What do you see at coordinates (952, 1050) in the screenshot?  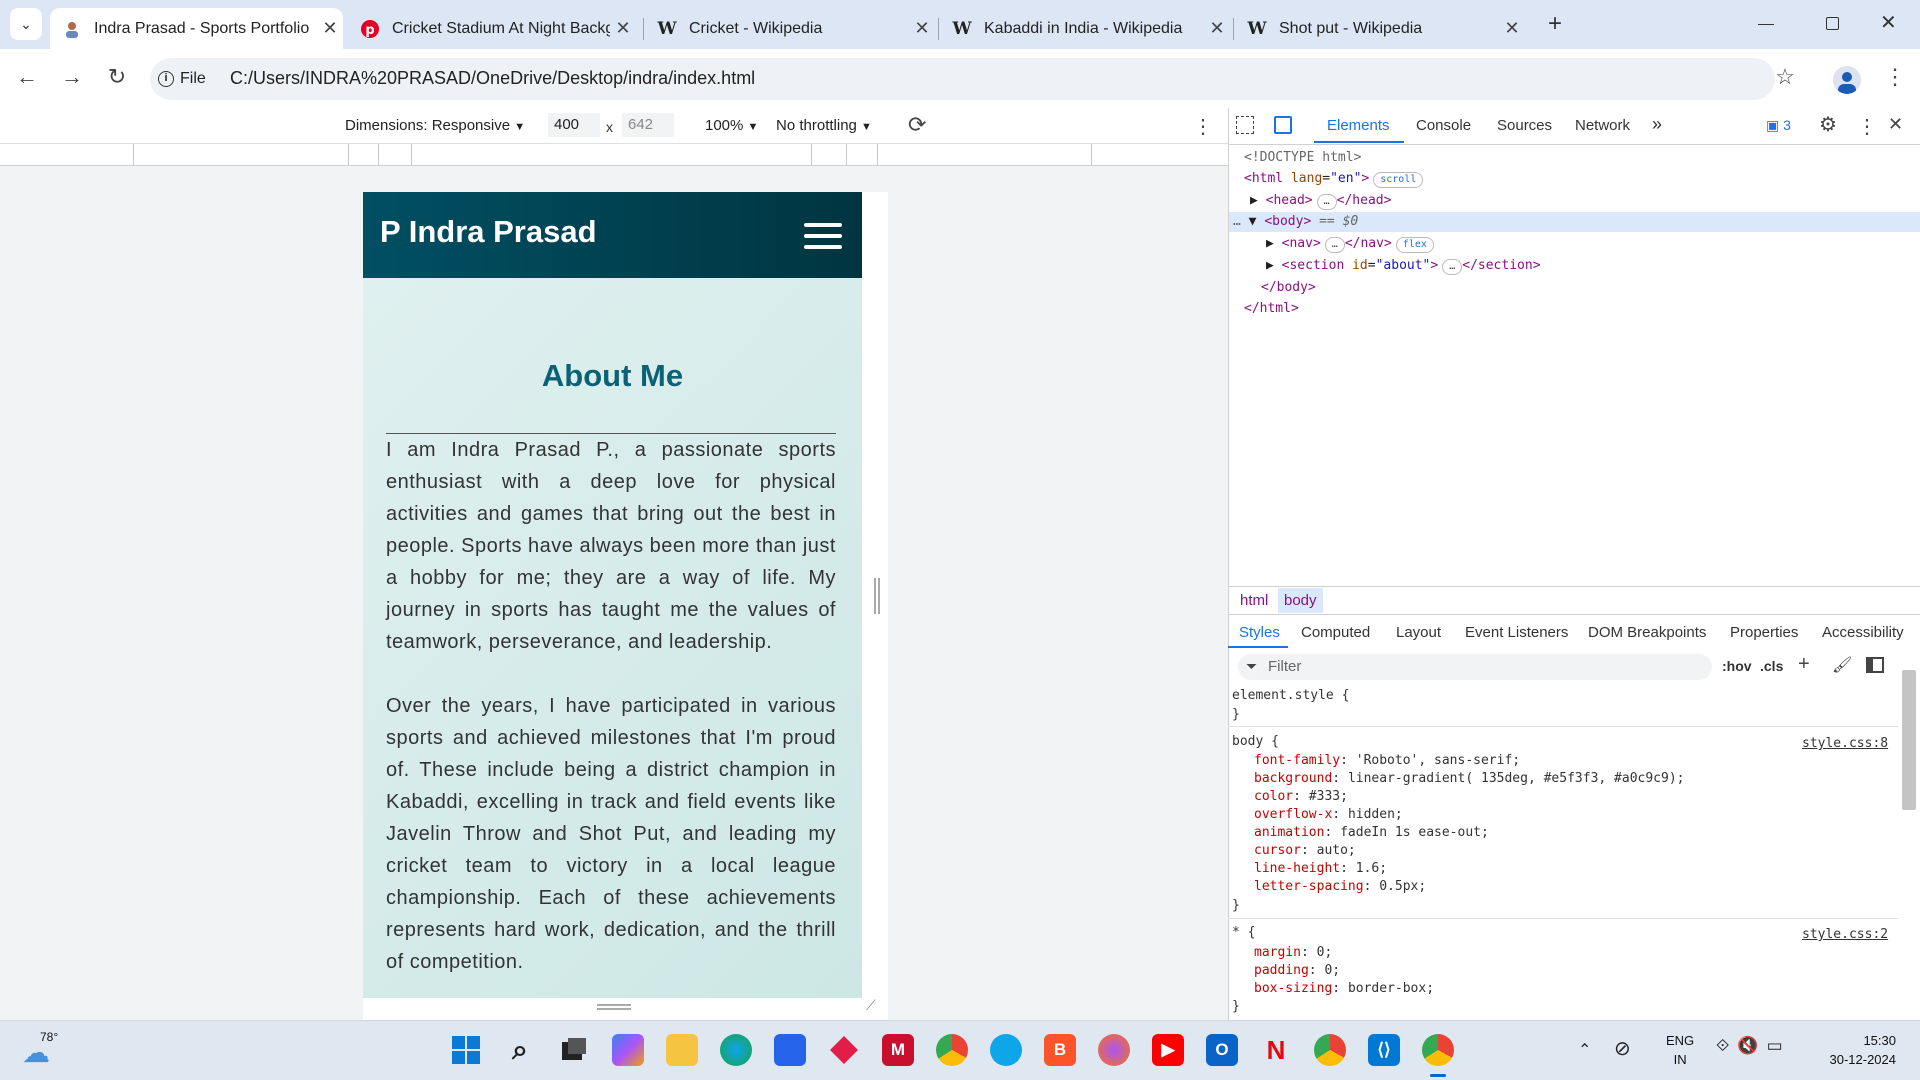 I see `chrome-icon` at bounding box center [952, 1050].